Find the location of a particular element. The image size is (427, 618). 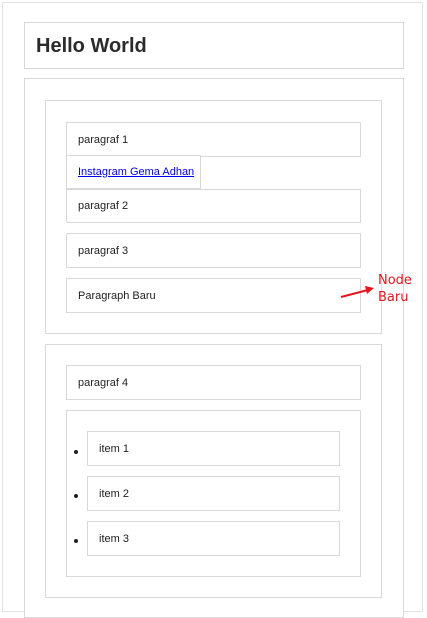

node-baru-annotation: Node Baru is located at coordinates (395, 289).